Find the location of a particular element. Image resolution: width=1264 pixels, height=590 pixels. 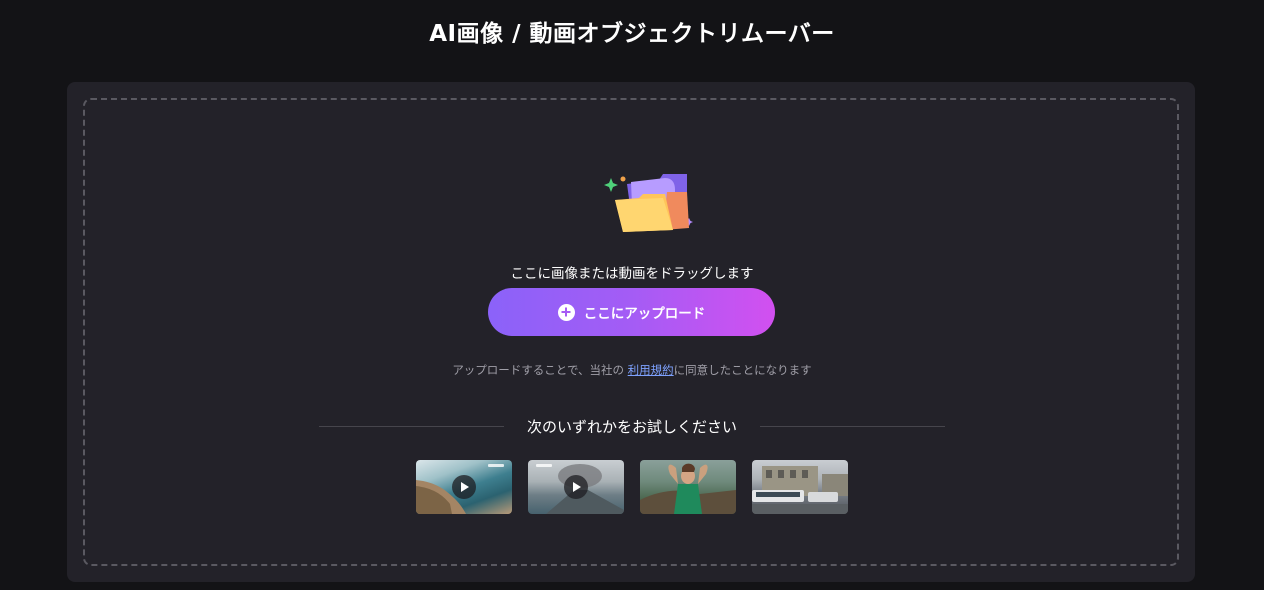

samples-heading: 次のいずれかをお試しください is located at coordinates (631, 427).